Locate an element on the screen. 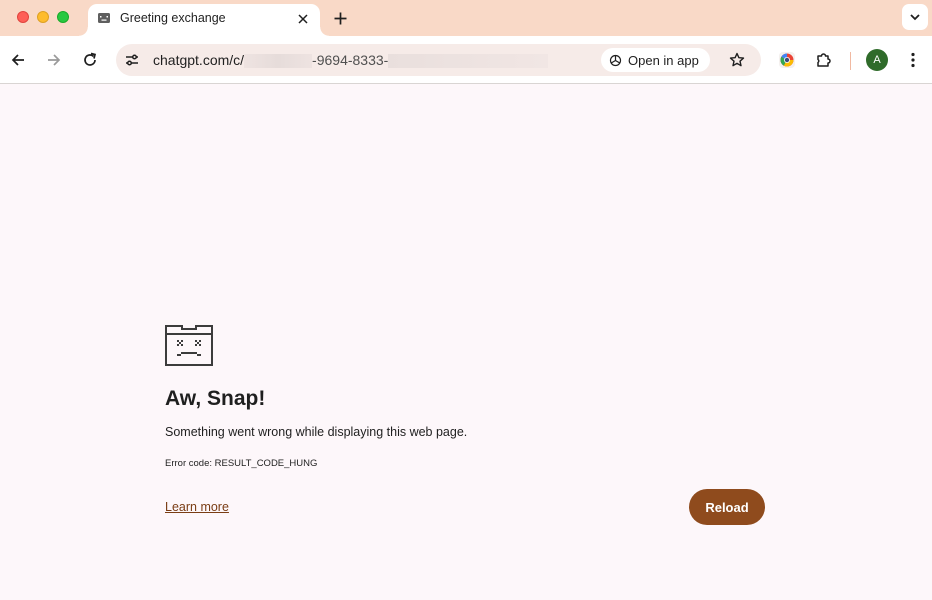 The width and height of the screenshot is (932, 600). close-window-button is located at coordinates (23, 17).